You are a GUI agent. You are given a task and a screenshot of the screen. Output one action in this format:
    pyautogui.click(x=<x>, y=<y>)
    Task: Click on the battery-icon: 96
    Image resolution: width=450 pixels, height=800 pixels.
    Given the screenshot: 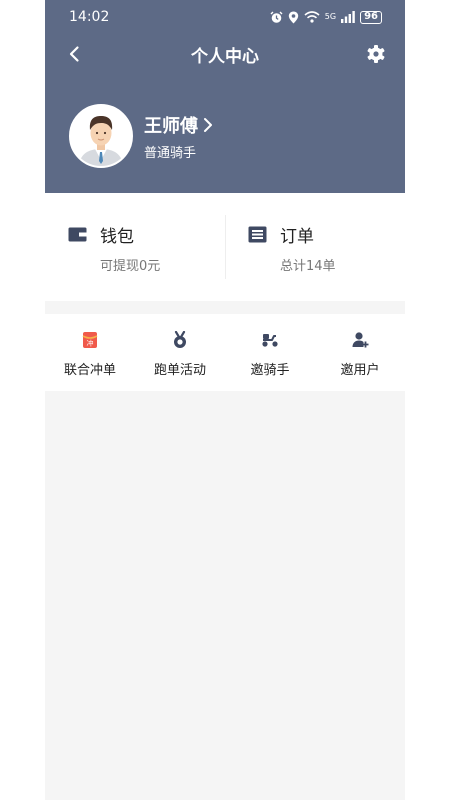 What is the action you would take?
    pyautogui.click(x=371, y=17)
    